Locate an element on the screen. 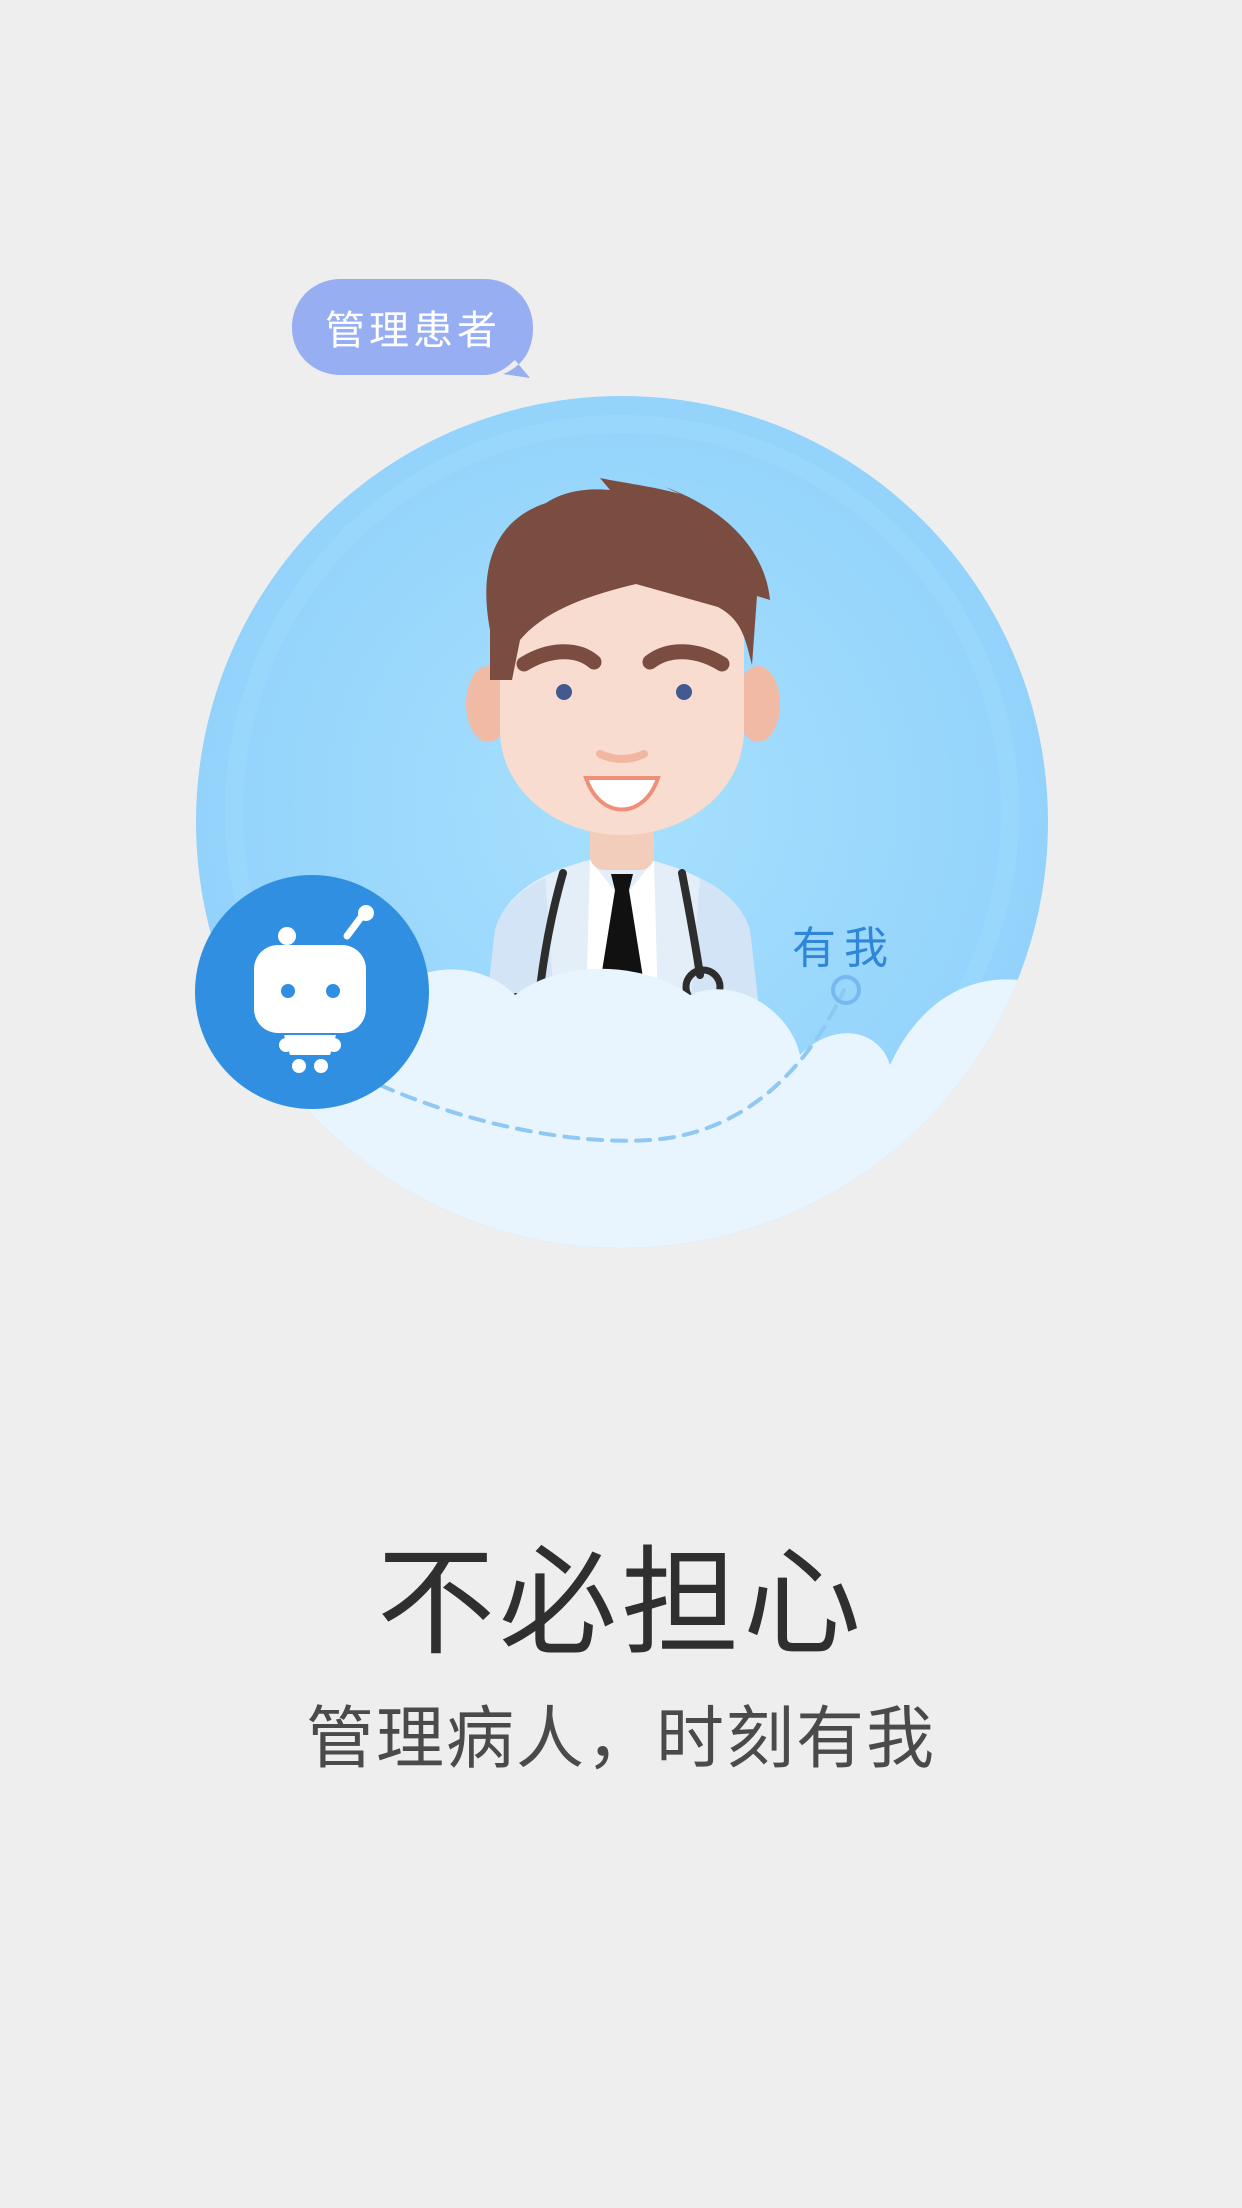 This screenshot has width=1242, height=2208. scene-caption: 有我 is located at coordinates (844, 948).